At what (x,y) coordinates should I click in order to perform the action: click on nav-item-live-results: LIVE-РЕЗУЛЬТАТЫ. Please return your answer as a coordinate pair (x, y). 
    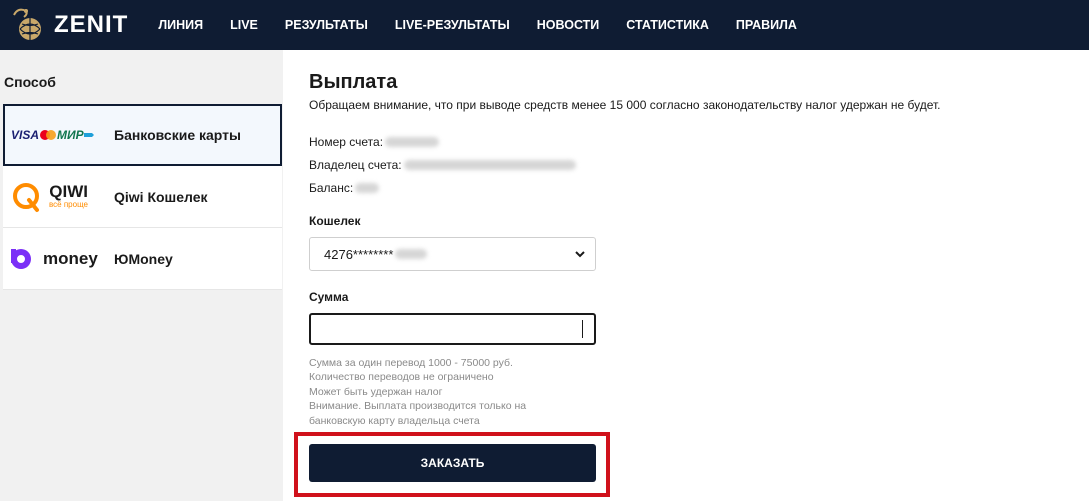
    Looking at the image, I should click on (452, 25).